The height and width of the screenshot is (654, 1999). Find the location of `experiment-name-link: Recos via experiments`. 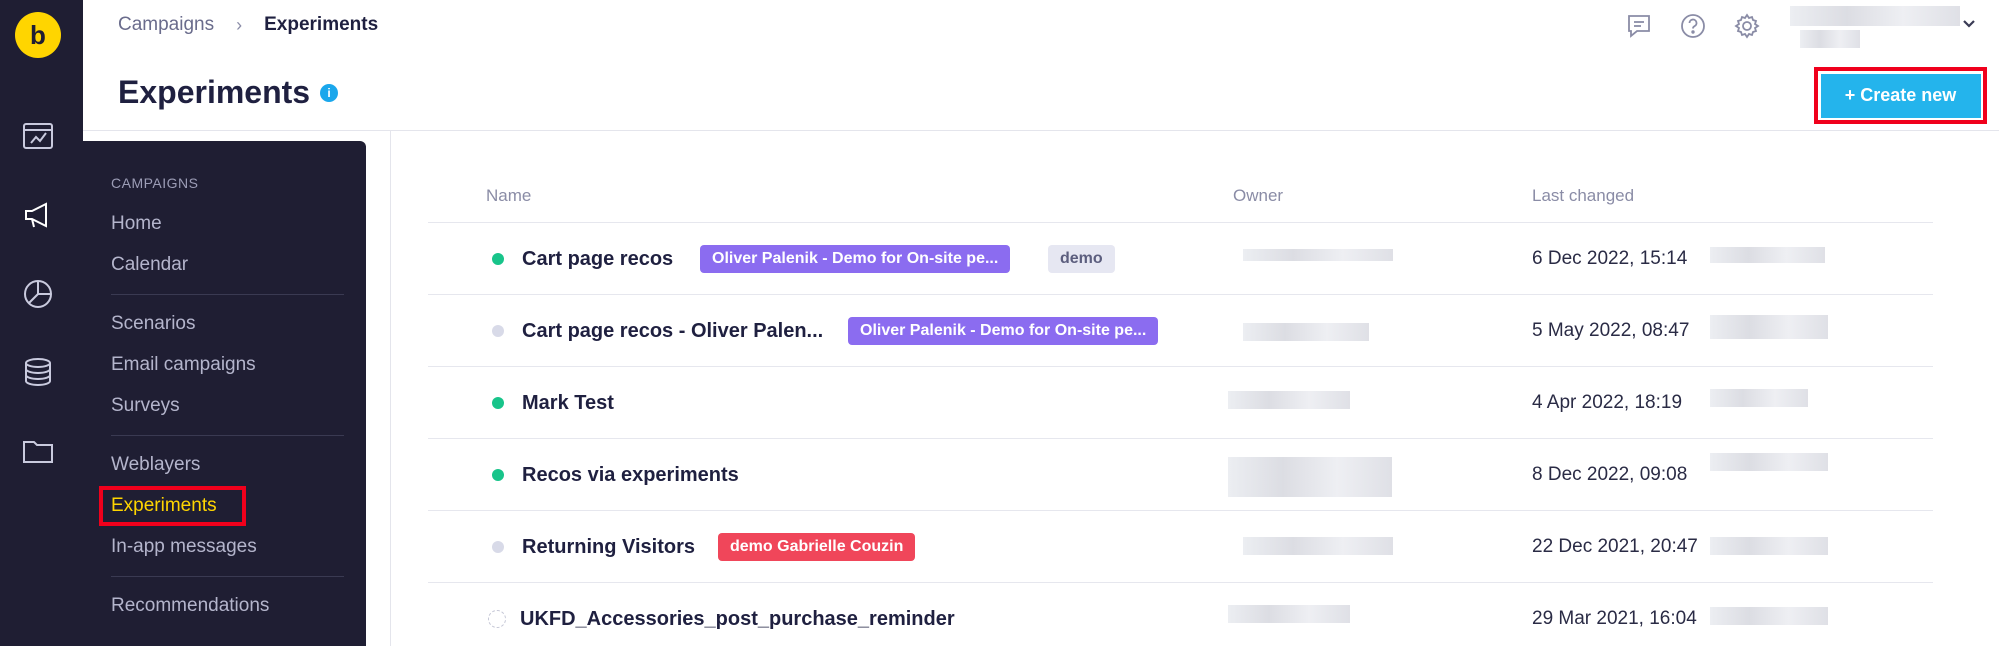

experiment-name-link: Recos via experiments is located at coordinates (630, 475).